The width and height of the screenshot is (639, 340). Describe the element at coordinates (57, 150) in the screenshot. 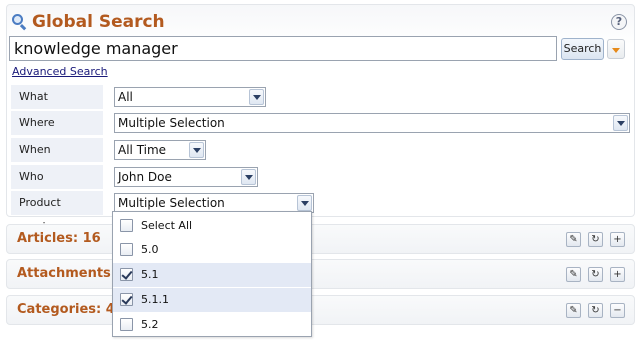

I see `filter-label-when: When` at that location.